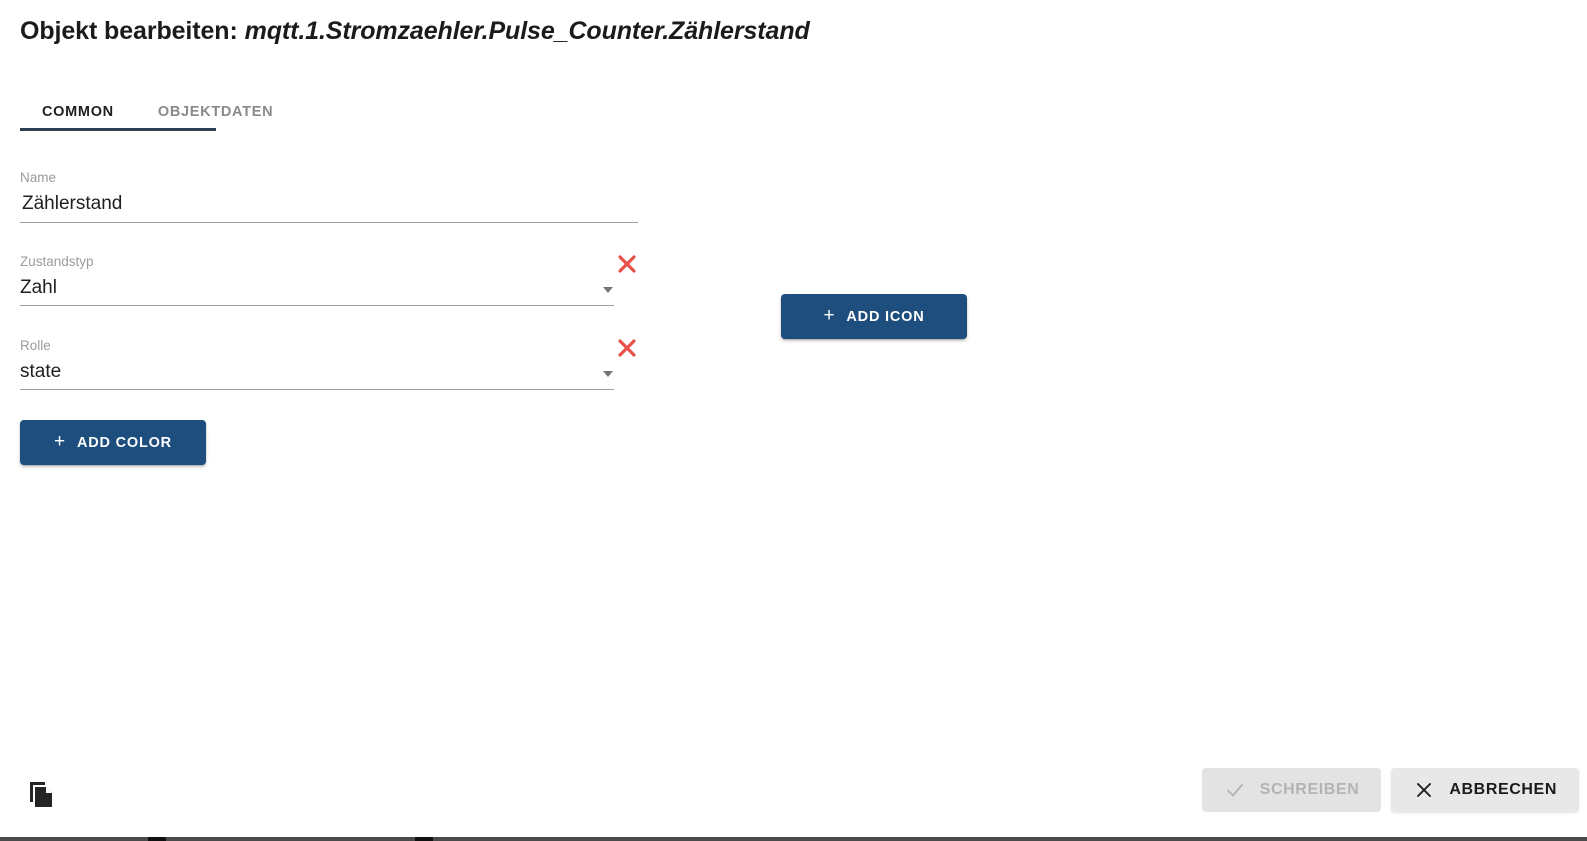 The height and width of the screenshot is (841, 1587). Describe the element at coordinates (627, 348) in the screenshot. I see `clear-role-button` at that location.